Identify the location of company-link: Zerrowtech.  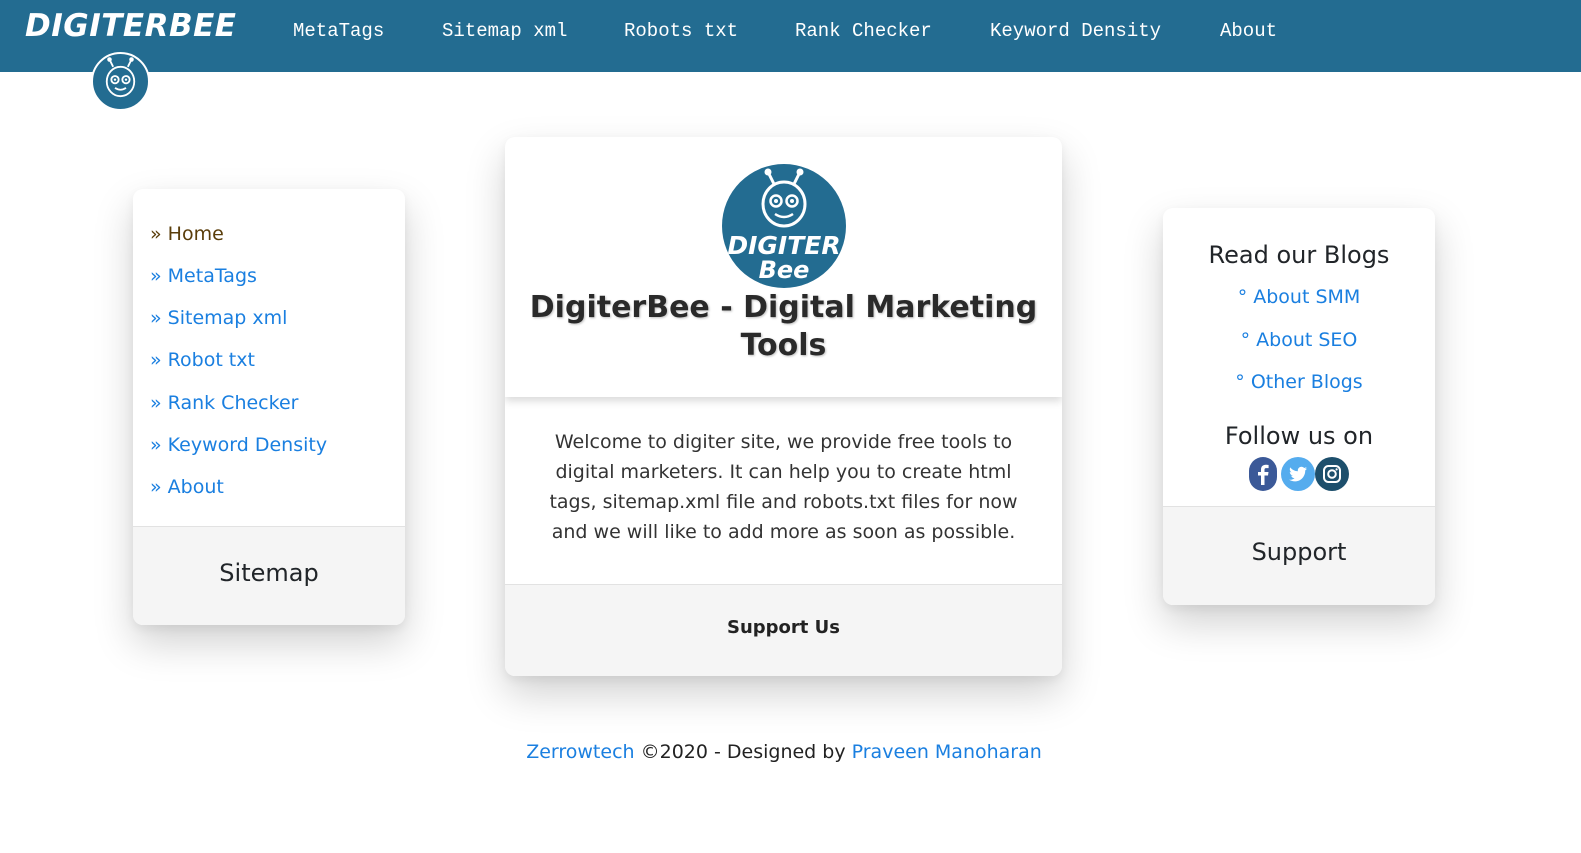
(580, 752).